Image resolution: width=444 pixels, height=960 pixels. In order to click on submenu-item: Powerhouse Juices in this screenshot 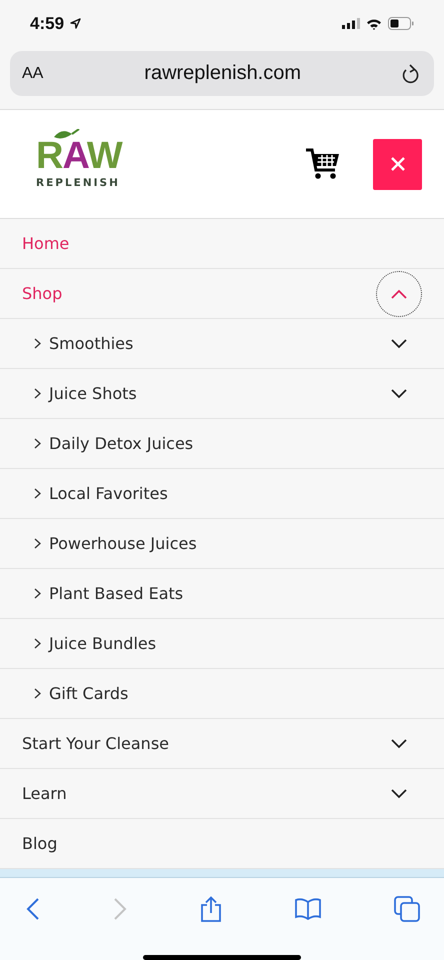, I will do `click(228, 544)`.